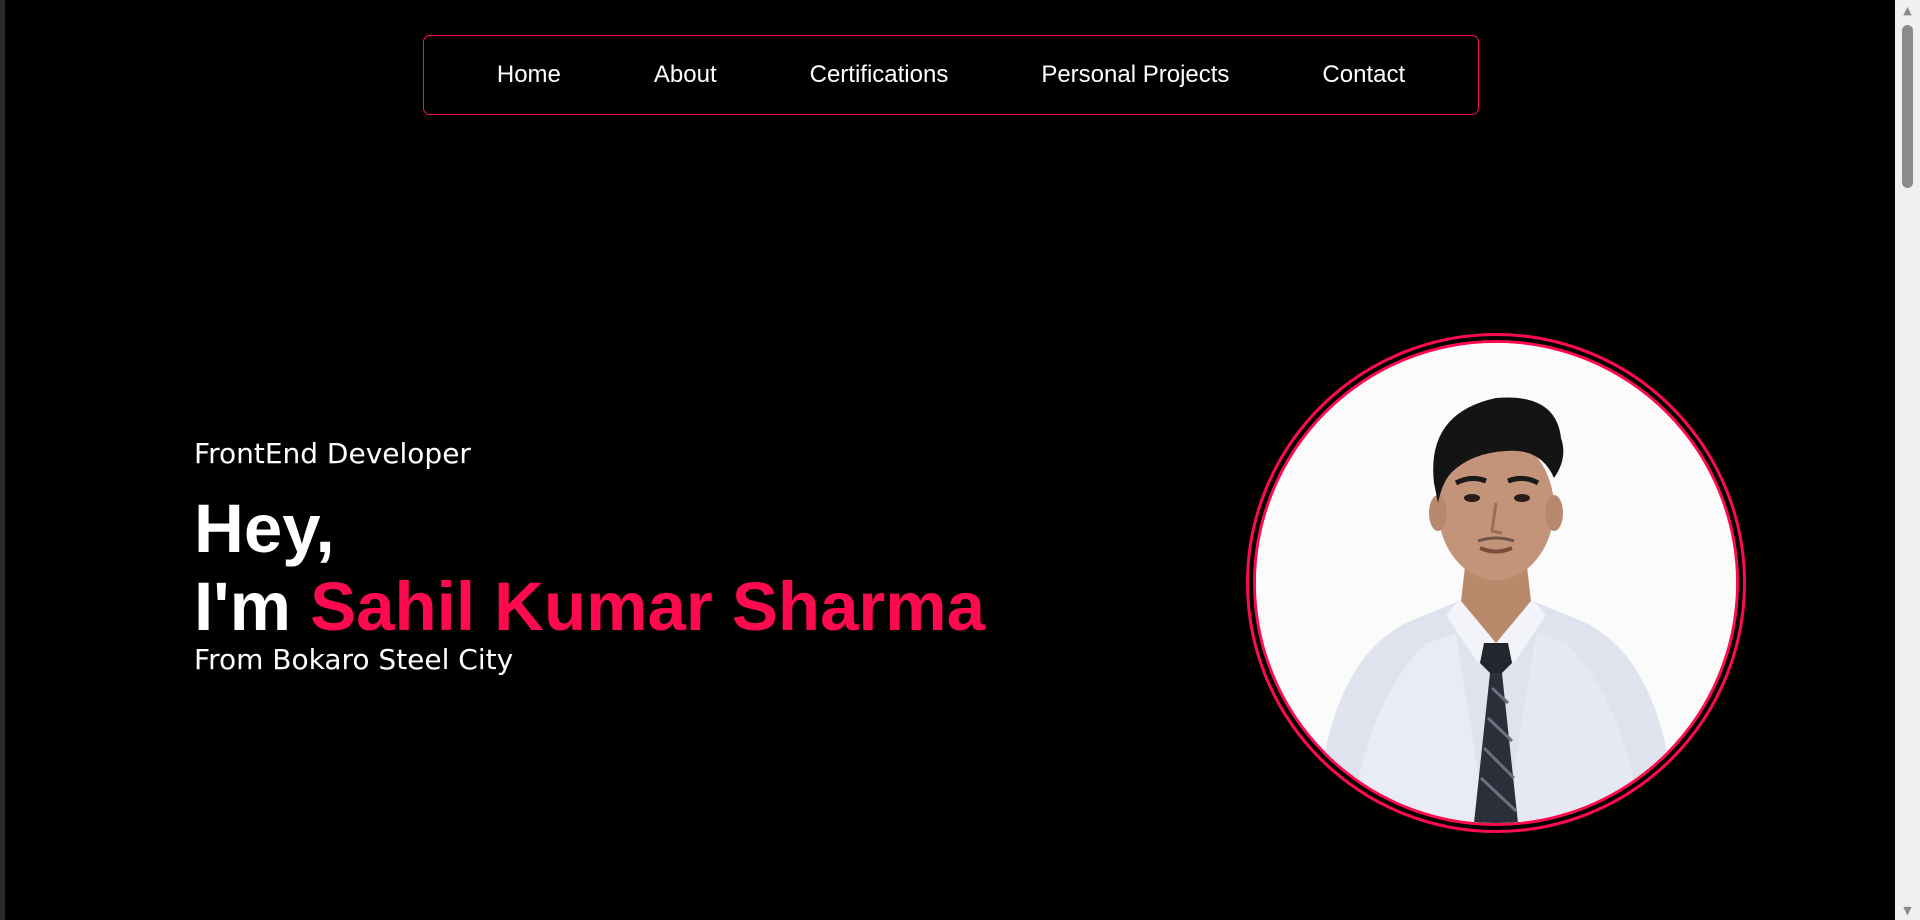 Image resolution: width=1920 pixels, height=920 pixels. Describe the element at coordinates (879, 75) in the screenshot. I see `nav-link-certifications: Certifications` at that location.